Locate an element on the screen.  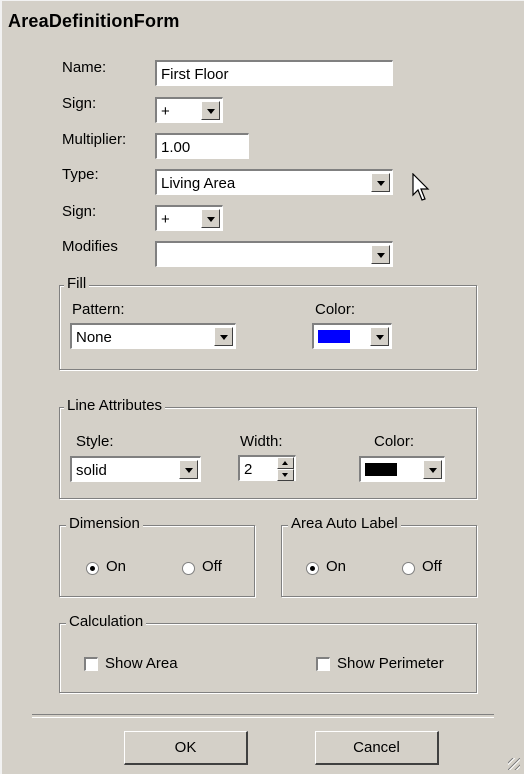
area-auto-label-off-label: Off is located at coordinates (432, 566).